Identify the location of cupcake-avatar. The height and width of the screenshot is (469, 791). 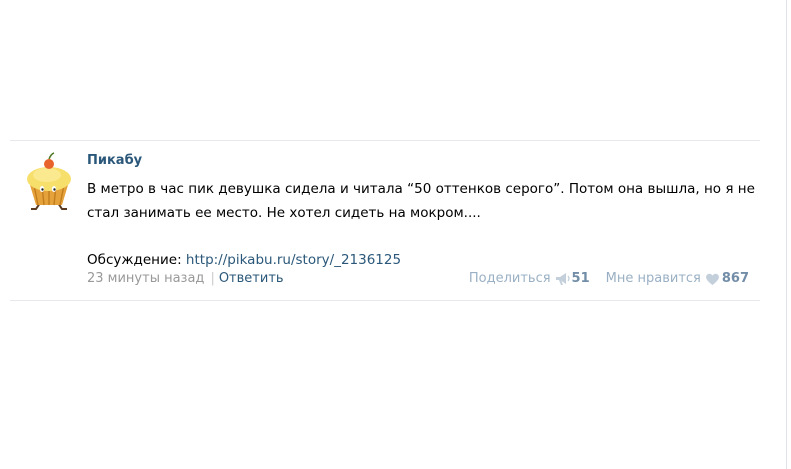
(49, 182).